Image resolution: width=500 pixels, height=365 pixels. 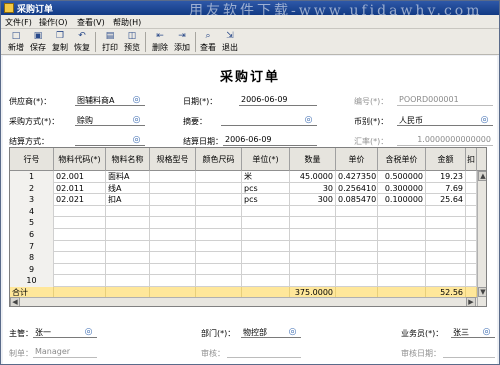 I want to click on menu-view: 查看(V), so click(x=91, y=22).